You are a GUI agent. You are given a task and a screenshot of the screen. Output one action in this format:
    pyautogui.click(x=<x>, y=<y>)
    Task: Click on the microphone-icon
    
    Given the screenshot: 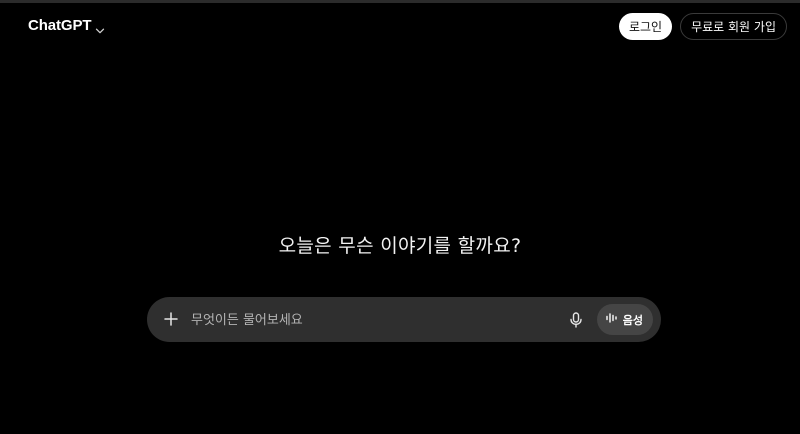 What is the action you would take?
    pyautogui.click(x=576, y=320)
    